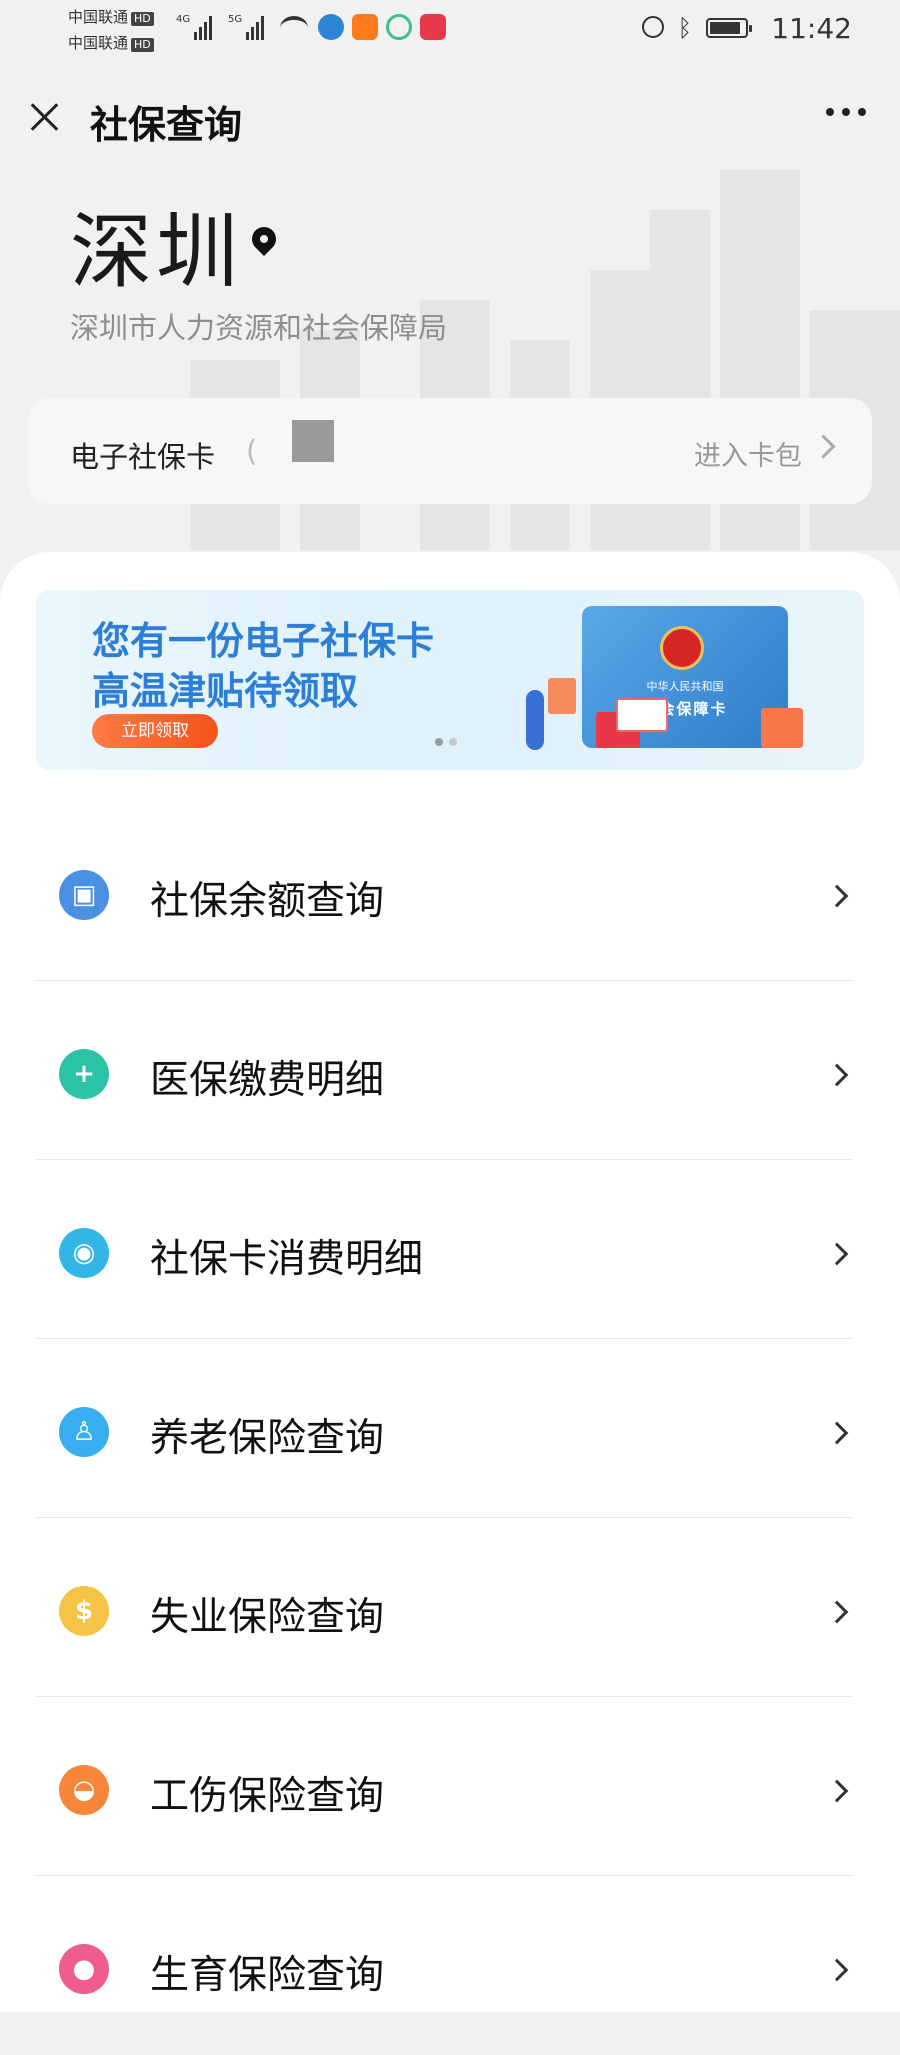 This screenshot has width=900, height=2055. I want to click on baby-icon: ●, so click(84, 1969).